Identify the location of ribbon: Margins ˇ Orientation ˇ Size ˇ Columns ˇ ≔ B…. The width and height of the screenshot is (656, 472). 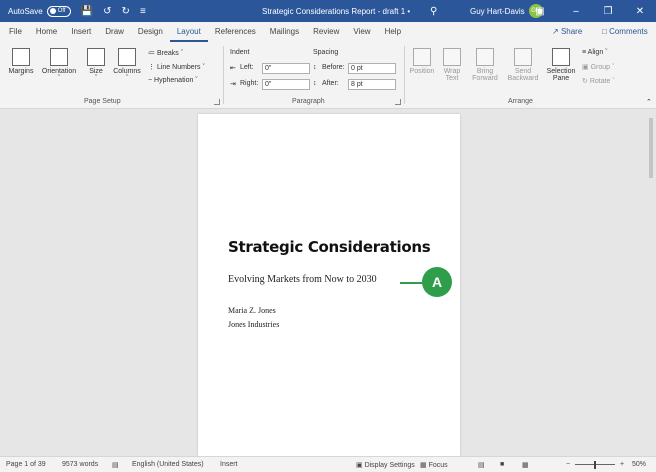
(328, 75).